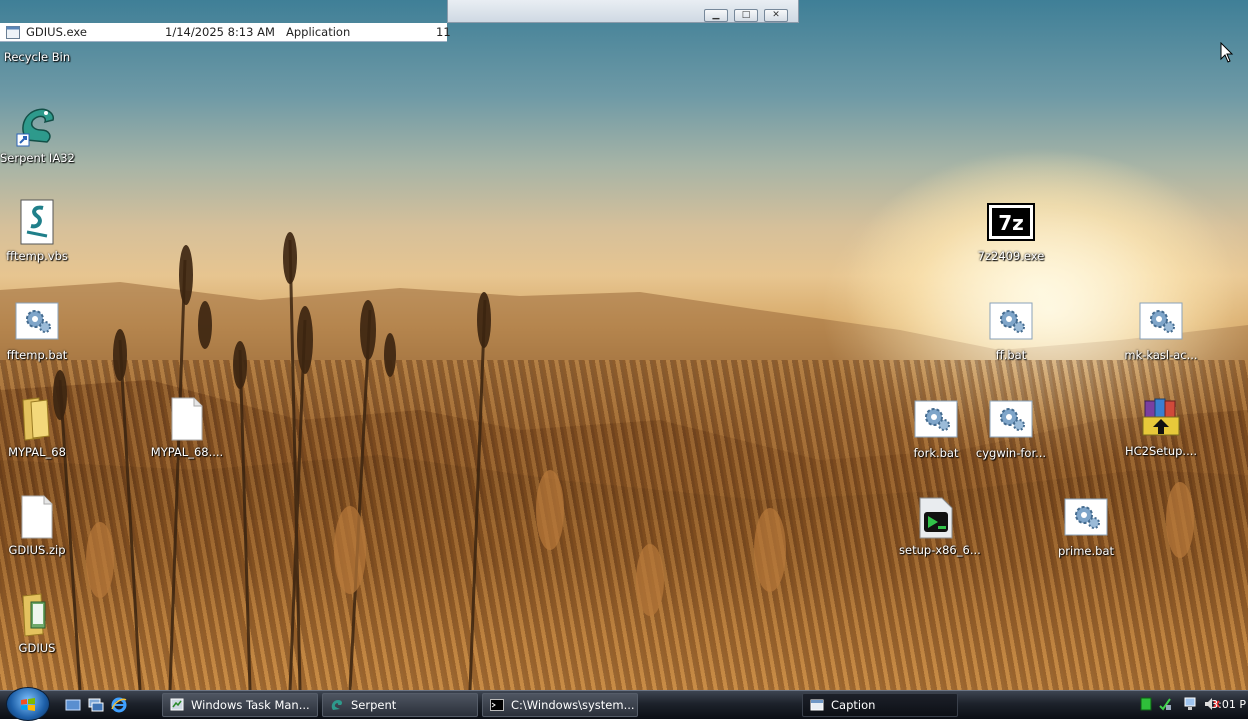 This screenshot has width=1248, height=721. Describe the element at coordinates (177, 704) in the screenshot. I see `task-manager-icon` at that location.